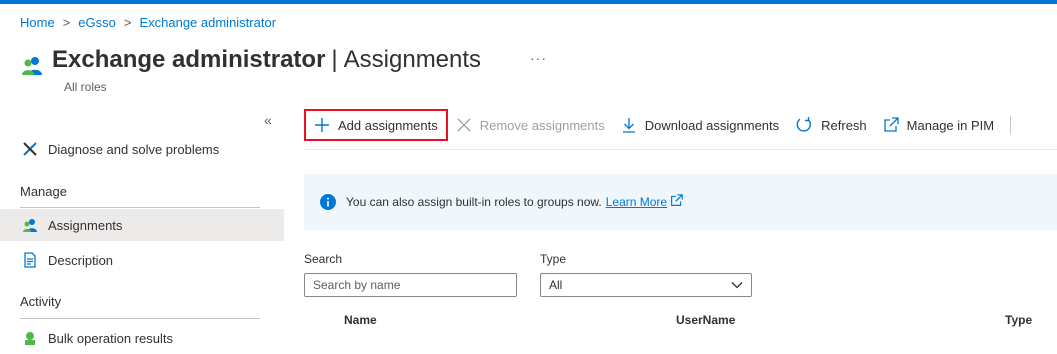 The width and height of the screenshot is (1057, 354). Describe the element at coordinates (680, 149) in the screenshot. I see `toolbar-separator` at that location.